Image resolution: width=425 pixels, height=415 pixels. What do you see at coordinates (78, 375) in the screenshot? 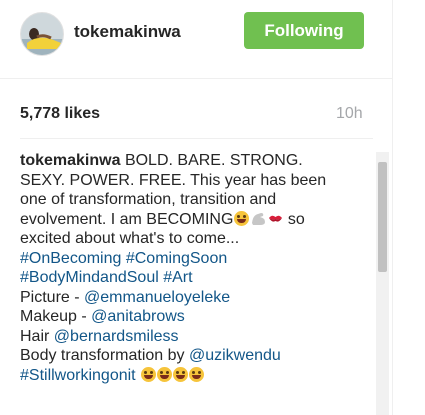
I see `hashtag-link: #Stillworkingonit` at bounding box center [78, 375].